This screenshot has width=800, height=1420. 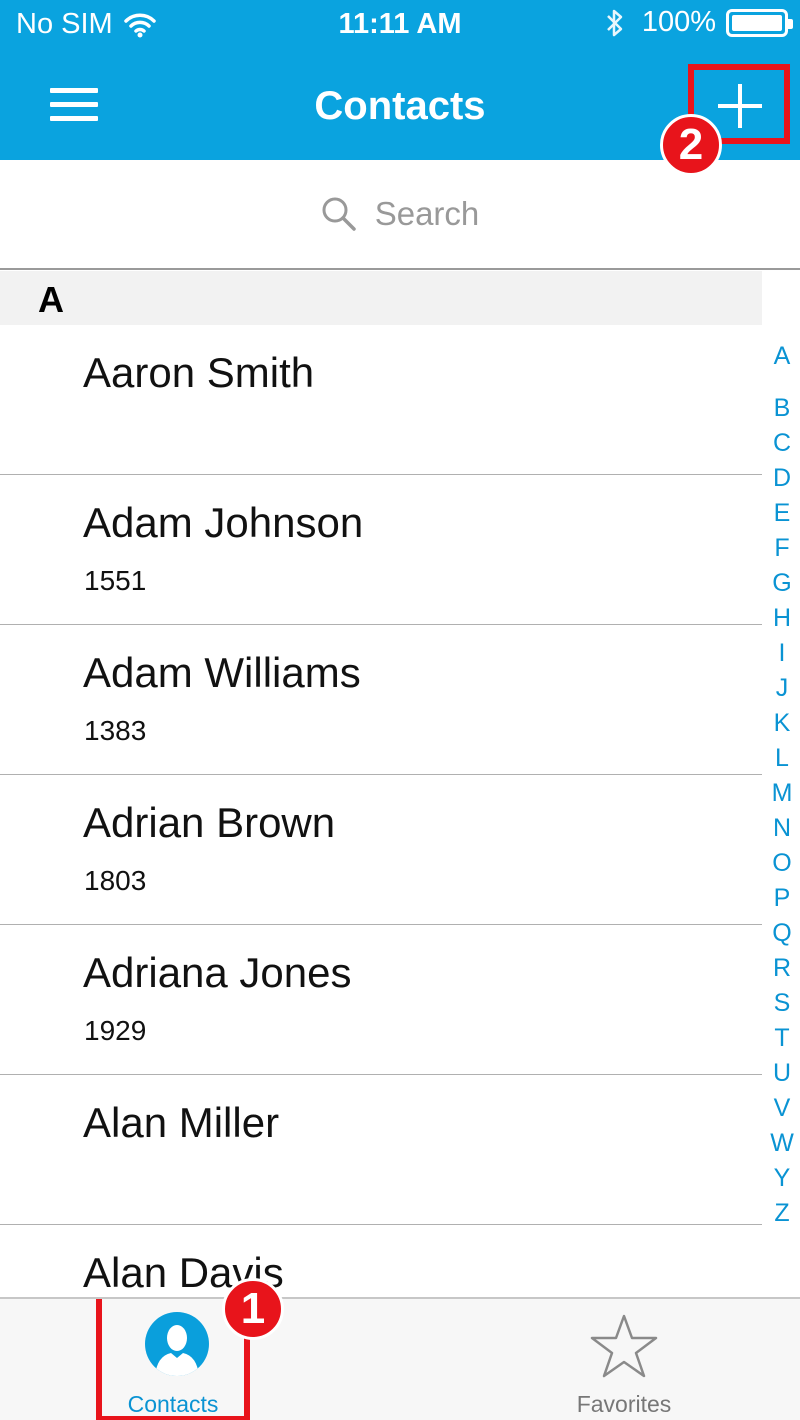 What do you see at coordinates (624, 1346) in the screenshot?
I see `star-icon` at bounding box center [624, 1346].